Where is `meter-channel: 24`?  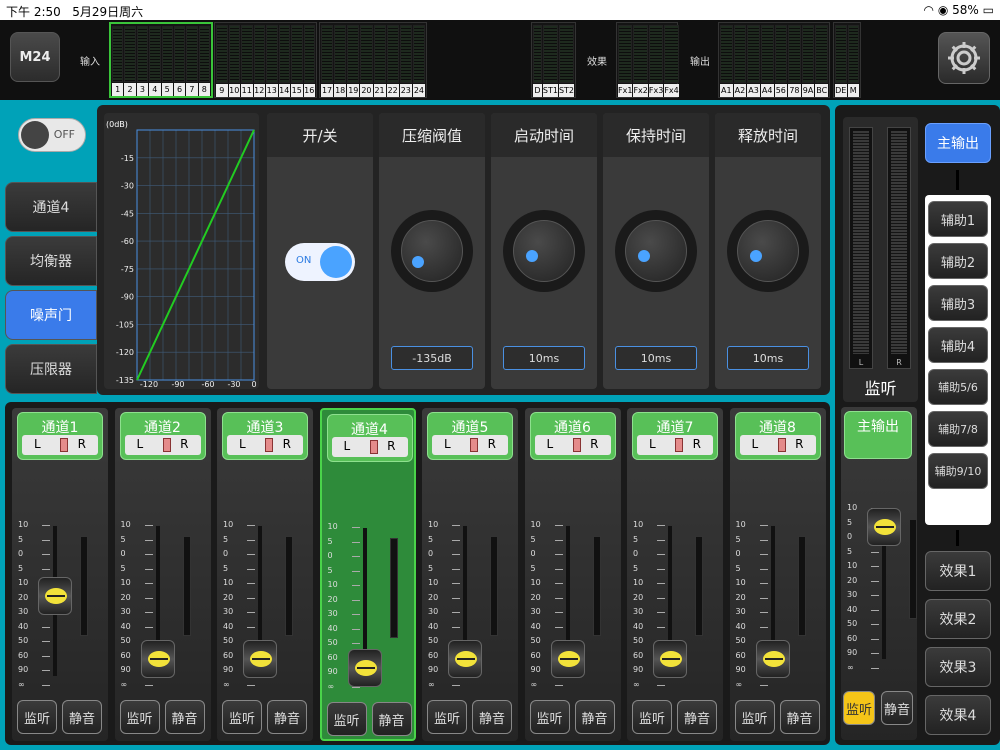
meter-channel: 24 is located at coordinates (418, 61).